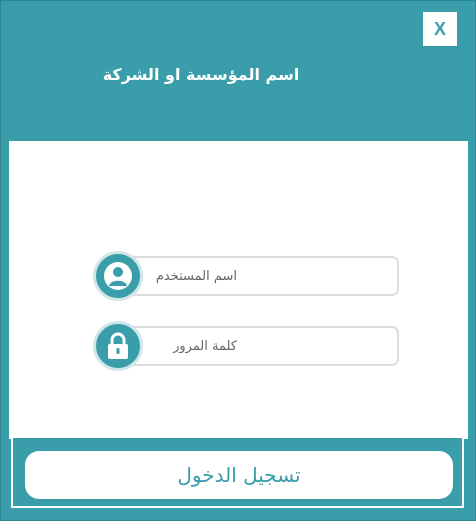  What do you see at coordinates (440, 29) in the screenshot?
I see `close-button: X` at bounding box center [440, 29].